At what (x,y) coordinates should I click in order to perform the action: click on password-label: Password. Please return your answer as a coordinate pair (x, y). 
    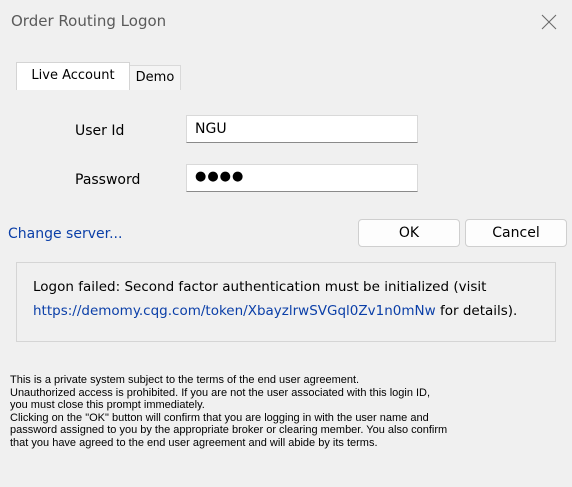
    Looking at the image, I should click on (108, 180).